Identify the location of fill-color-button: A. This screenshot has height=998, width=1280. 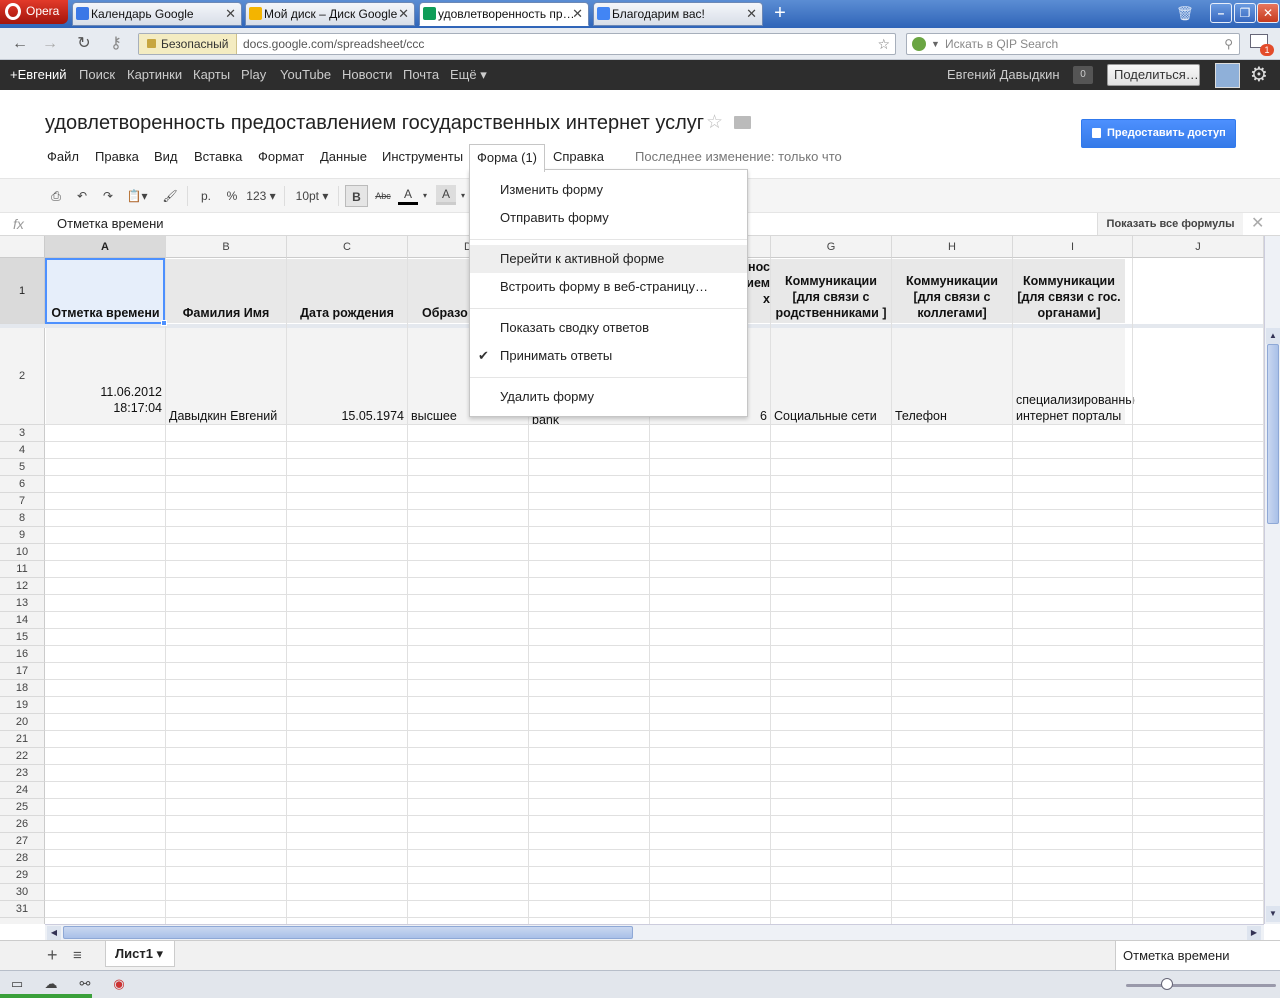
(446, 195).